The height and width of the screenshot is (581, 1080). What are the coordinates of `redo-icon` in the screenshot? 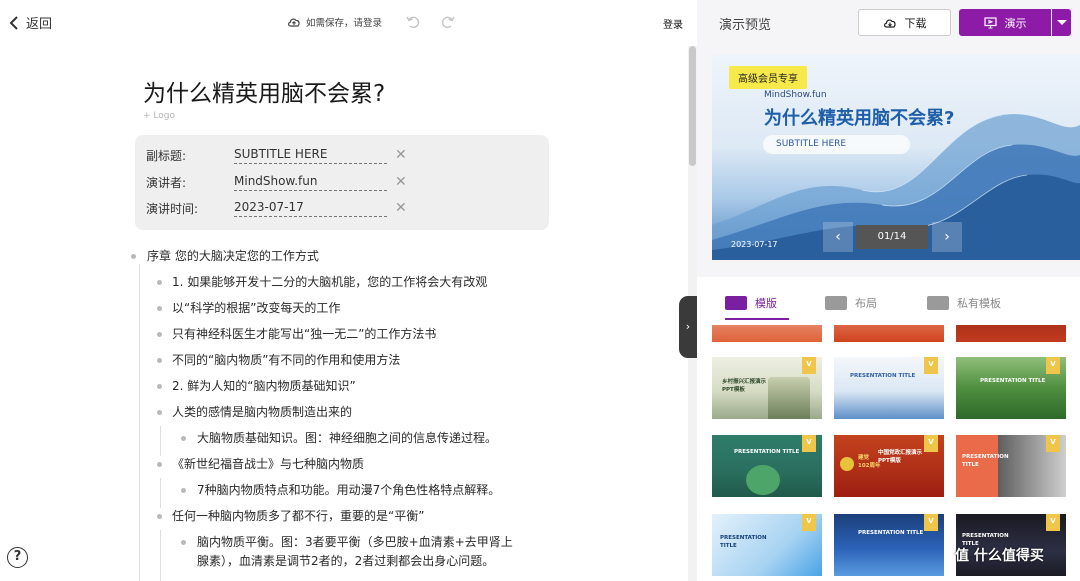 It's located at (448, 22).